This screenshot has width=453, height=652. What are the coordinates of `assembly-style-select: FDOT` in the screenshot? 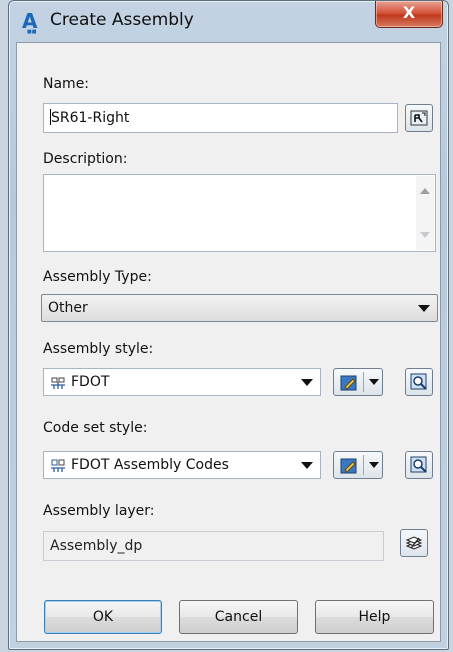 It's located at (182, 382).